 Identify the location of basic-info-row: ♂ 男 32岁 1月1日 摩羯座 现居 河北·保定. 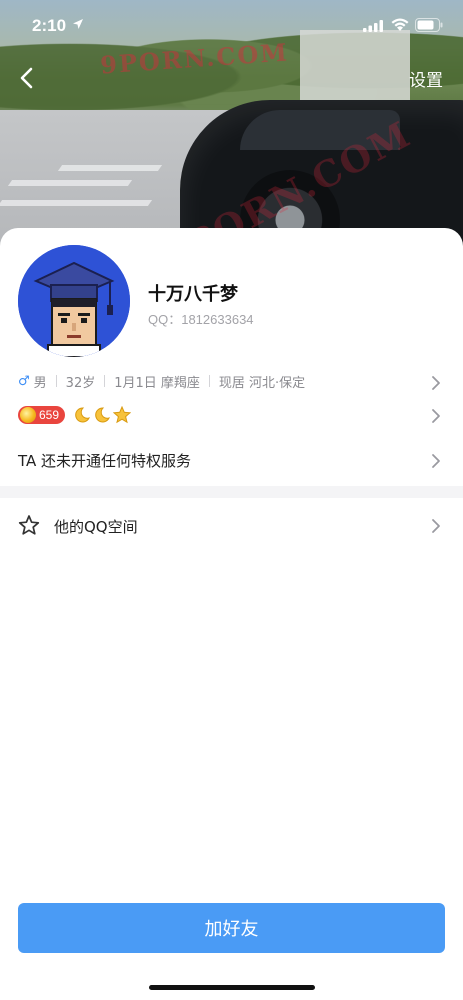
(233, 381).